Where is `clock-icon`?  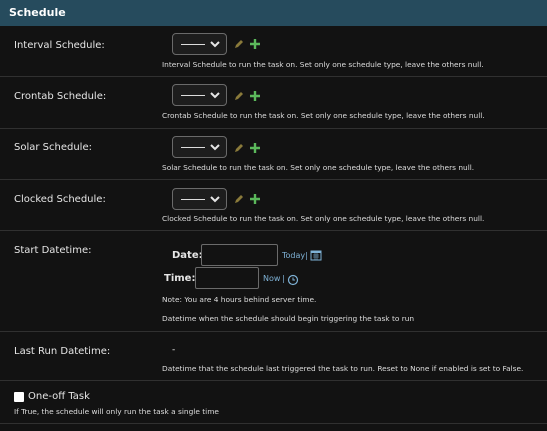
clock-icon is located at coordinates (293, 280).